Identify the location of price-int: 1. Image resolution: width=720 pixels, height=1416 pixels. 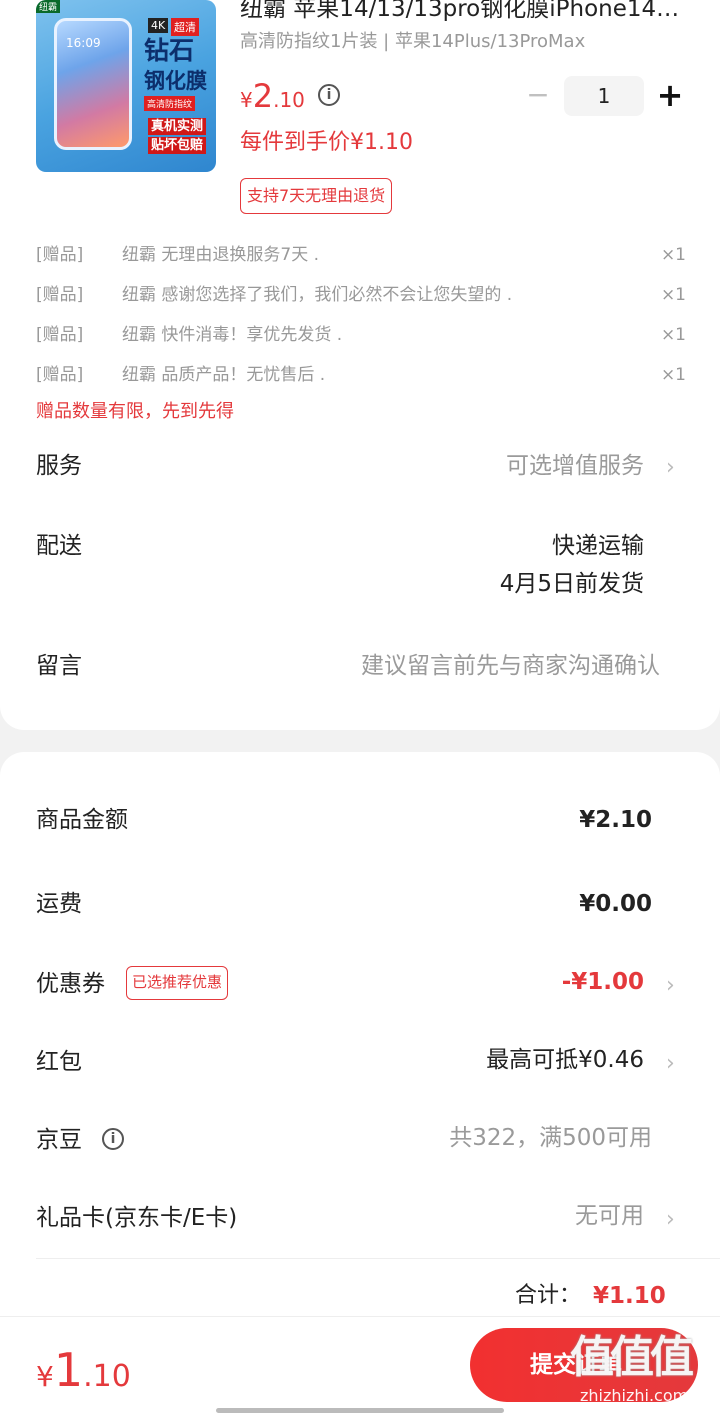
(68, 1370).